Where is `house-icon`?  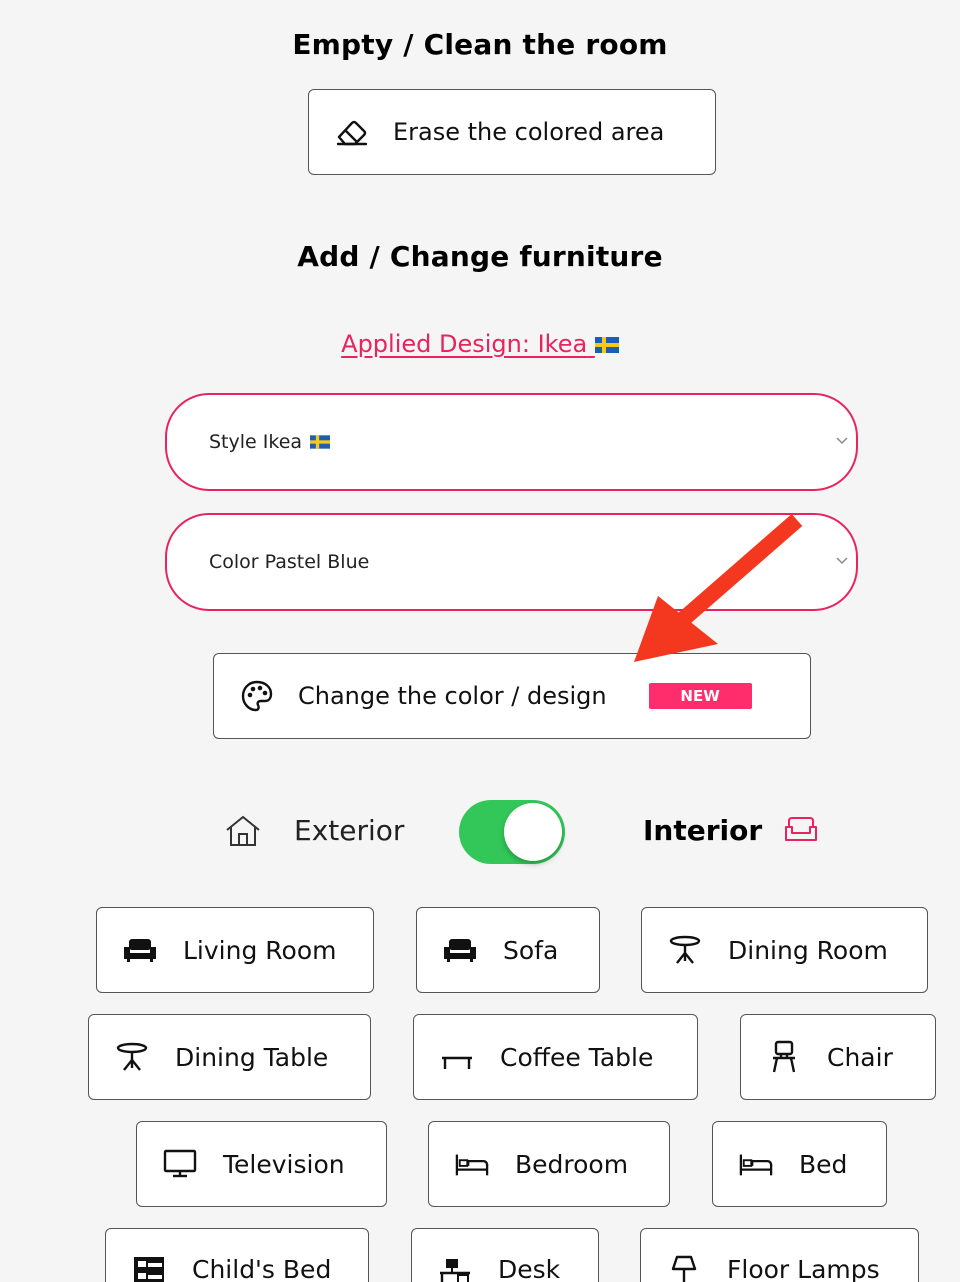
house-icon is located at coordinates (243, 830).